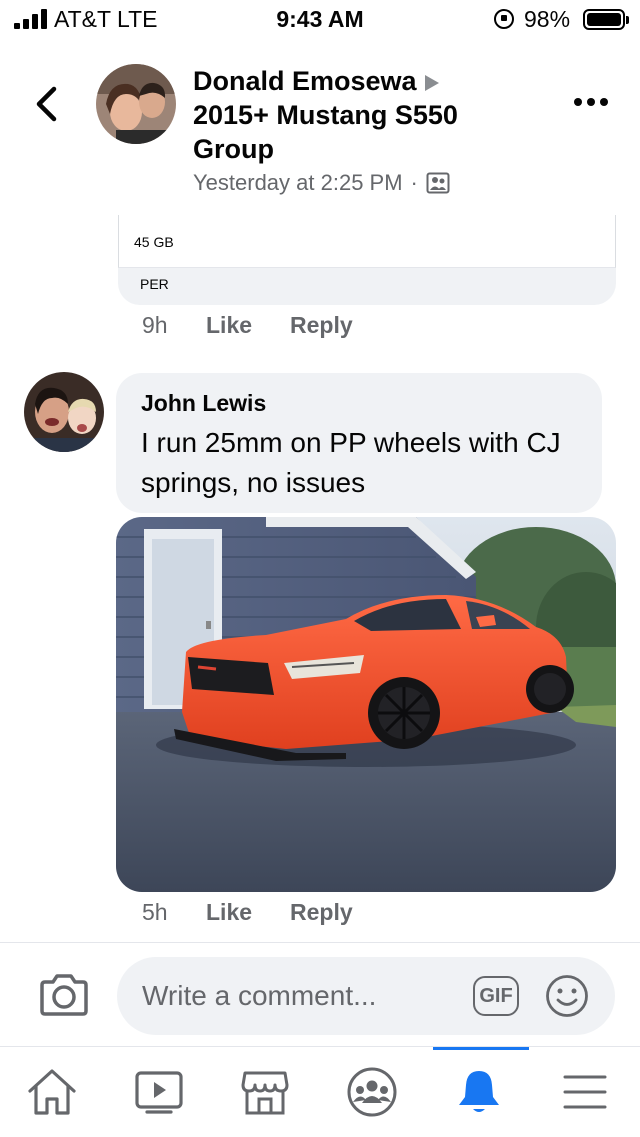 This screenshot has width=640, height=1137. Describe the element at coordinates (504, 19) in the screenshot. I see `orientation-lock-icon` at that location.